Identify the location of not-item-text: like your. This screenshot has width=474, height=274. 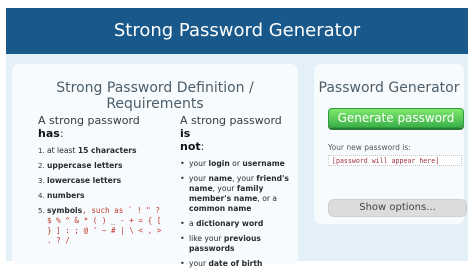
(206, 238).